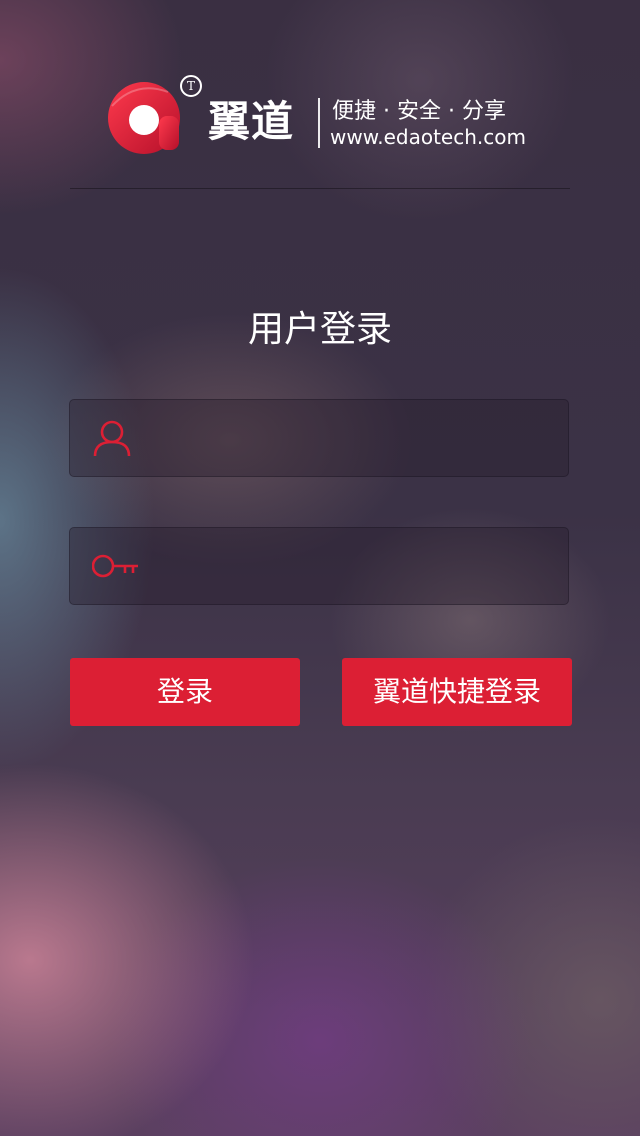  What do you see at coordinates (428, 137) in the screenshot?
I see `brand-website: www.edaotech.com` at bounding box center [428, 137].